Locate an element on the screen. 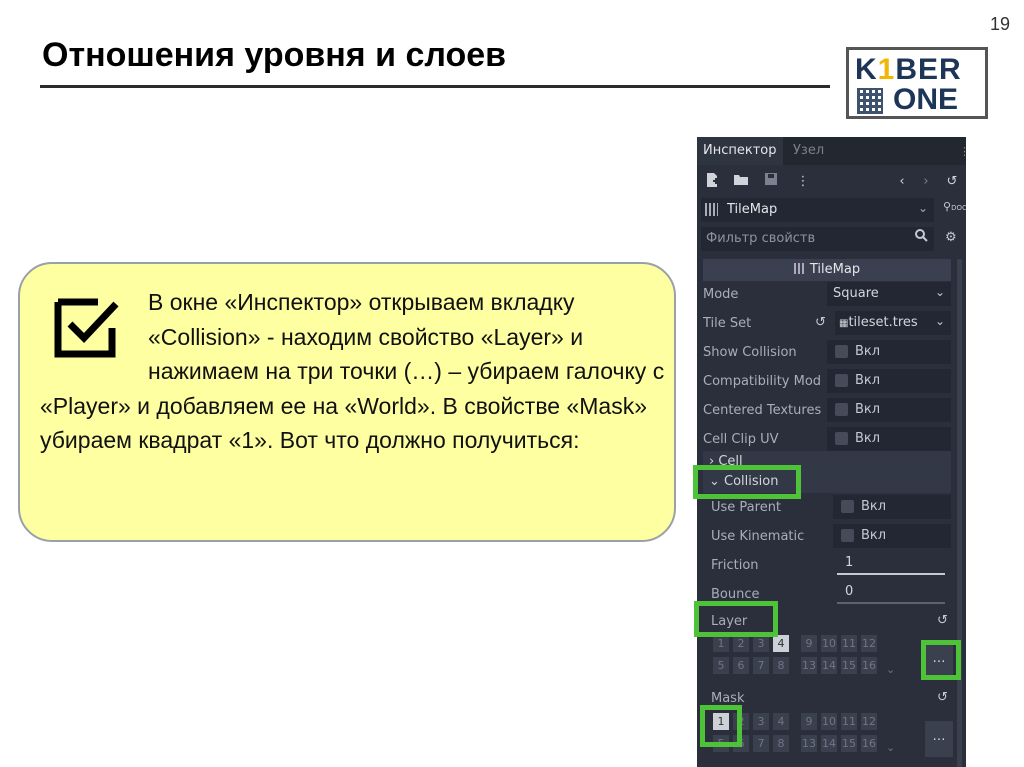  layer-bit-1: 1 is located at coordinates (721, 643).